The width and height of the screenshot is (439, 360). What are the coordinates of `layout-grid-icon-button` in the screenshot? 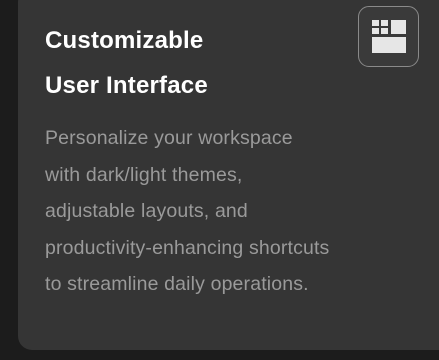 It's located at (388, 36).